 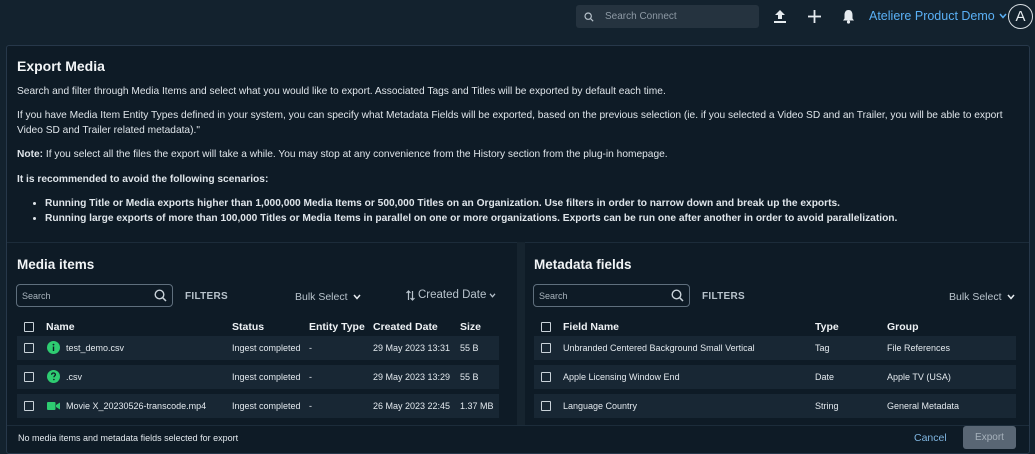 I want to click on media-created-date: 26 May 2023 22:45, so click(x=412, y=406).